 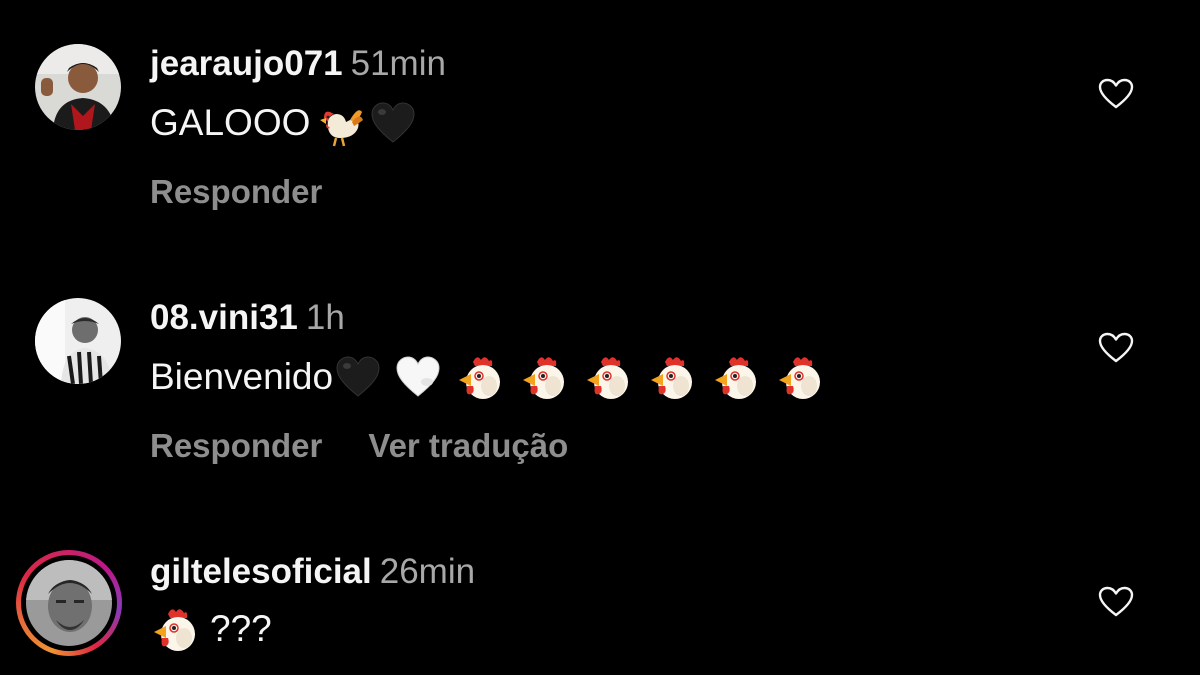 I want to click on story-ring, so click(x=69, y=603).